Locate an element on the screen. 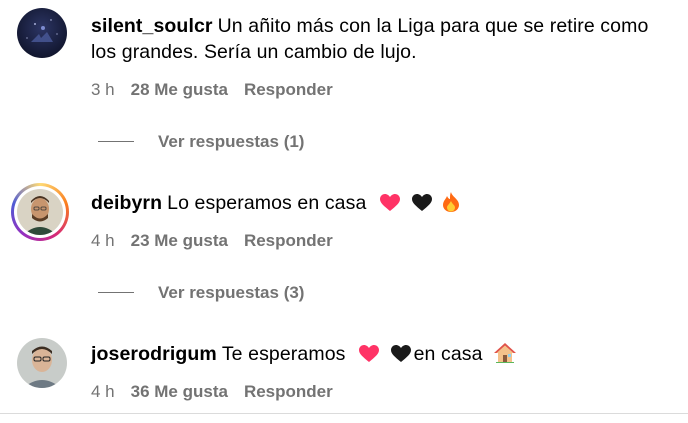 The image size is (688, 423). view-replies-label: Ver respuestas (3) is located at coordinates (231, 292).